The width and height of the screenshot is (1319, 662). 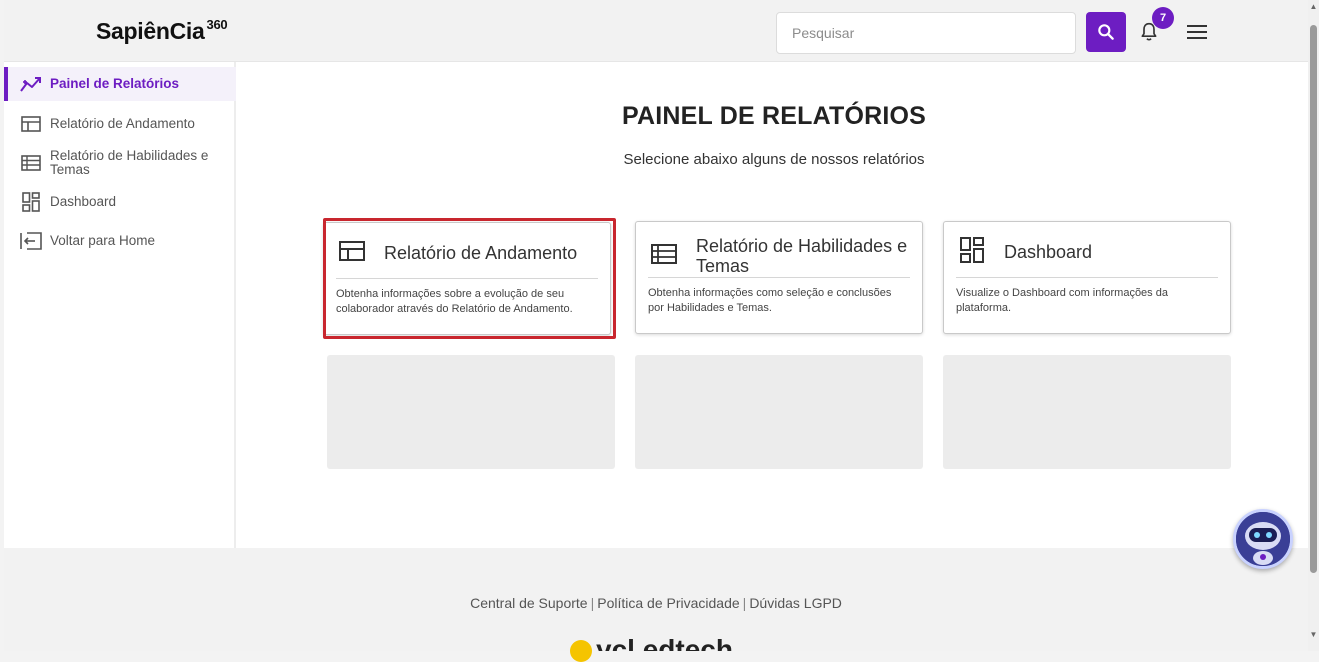 I want to click on trend-chart-icon, so click(x=31, y=84).